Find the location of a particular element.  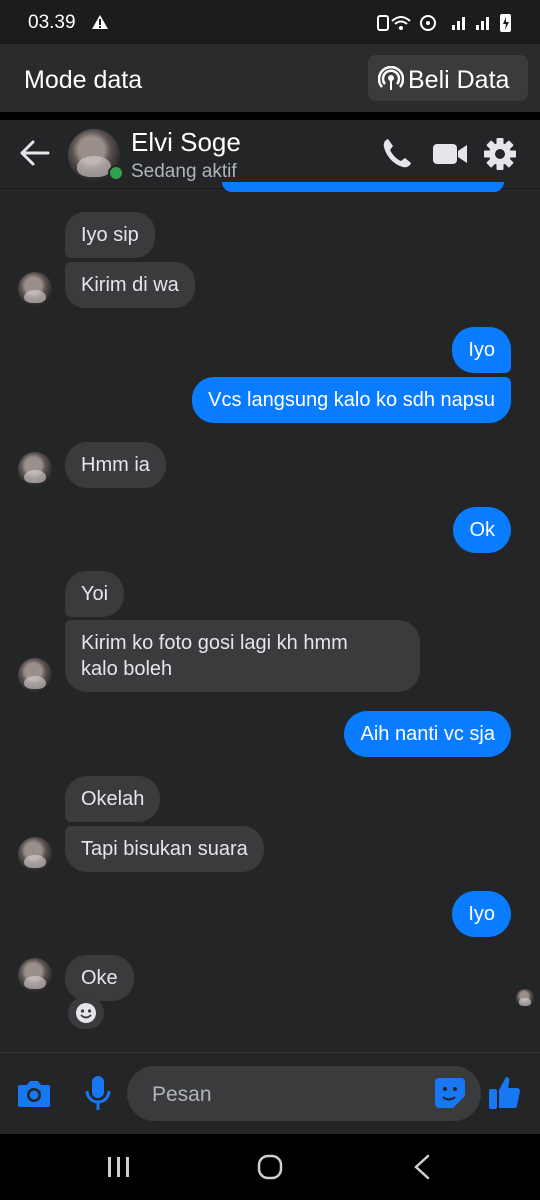

phone-icon is located at coordinates (398, 154).